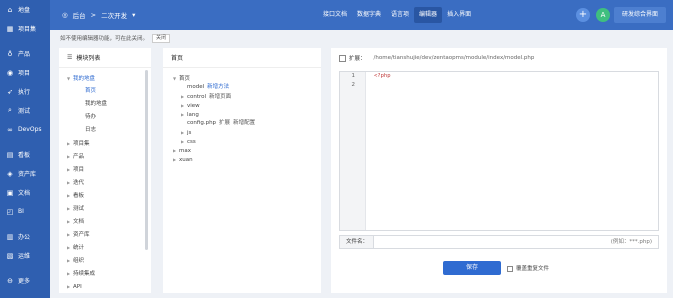  Describe the element at coordinates (10, 211) in the screenshot. I see `bi-icon: ◰` at that location.